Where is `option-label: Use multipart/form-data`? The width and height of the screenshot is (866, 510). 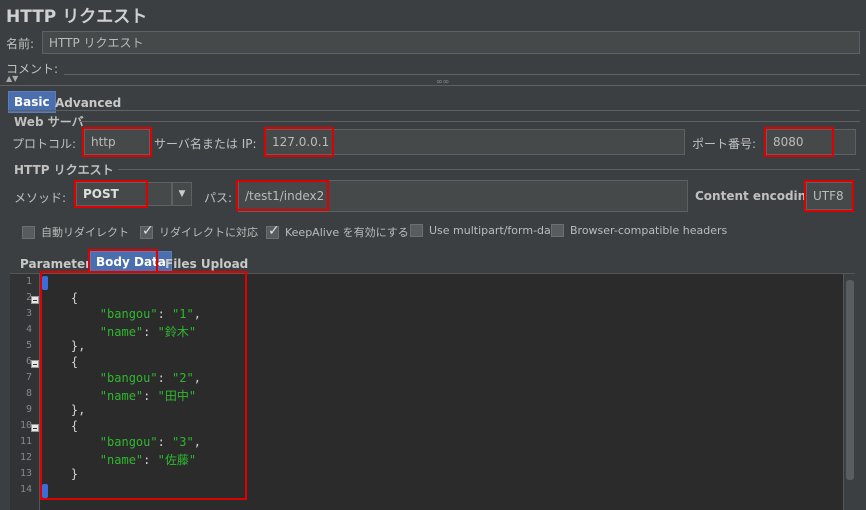 option-label: Use multipart/form-data is located at coordinates (495, 230).